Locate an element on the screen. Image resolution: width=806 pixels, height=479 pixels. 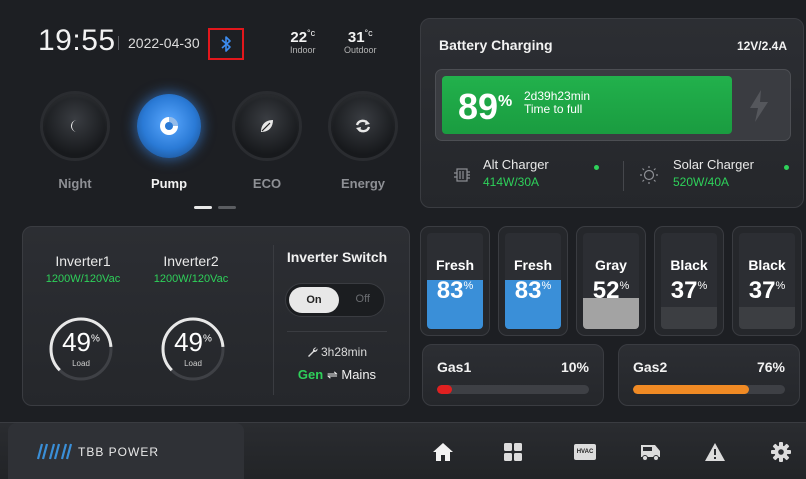
tank-level: 37% is located at coordinates (767, 291).